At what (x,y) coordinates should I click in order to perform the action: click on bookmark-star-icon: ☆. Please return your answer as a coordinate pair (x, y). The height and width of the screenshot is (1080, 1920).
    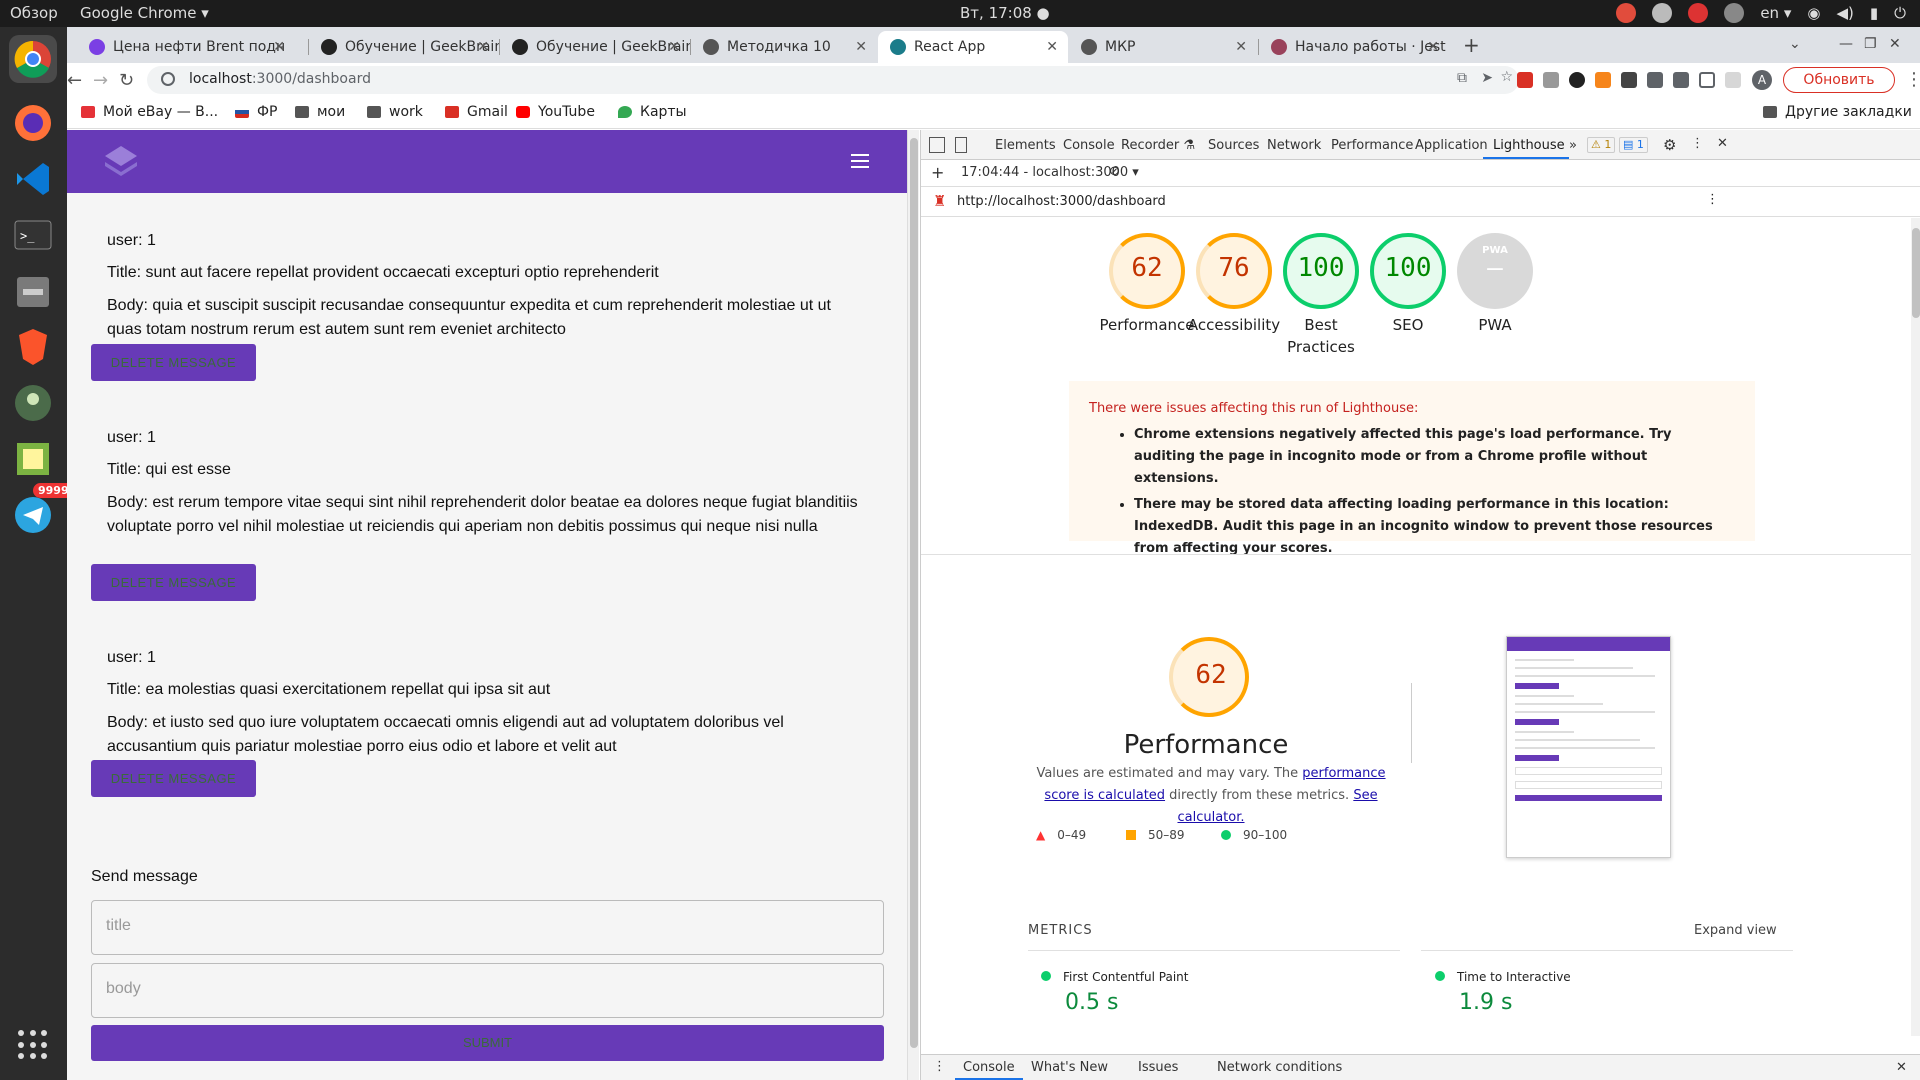
    Looking at the image, I should click on (1506, 77).